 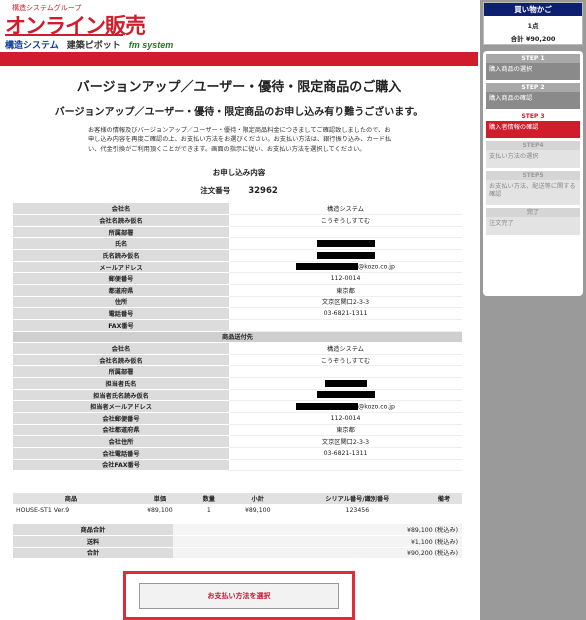 What do you see at coordinates (121, 407) in the screenshot?
I see `row-label: 担当者メールアドレス` at bounding box center [121, 407].